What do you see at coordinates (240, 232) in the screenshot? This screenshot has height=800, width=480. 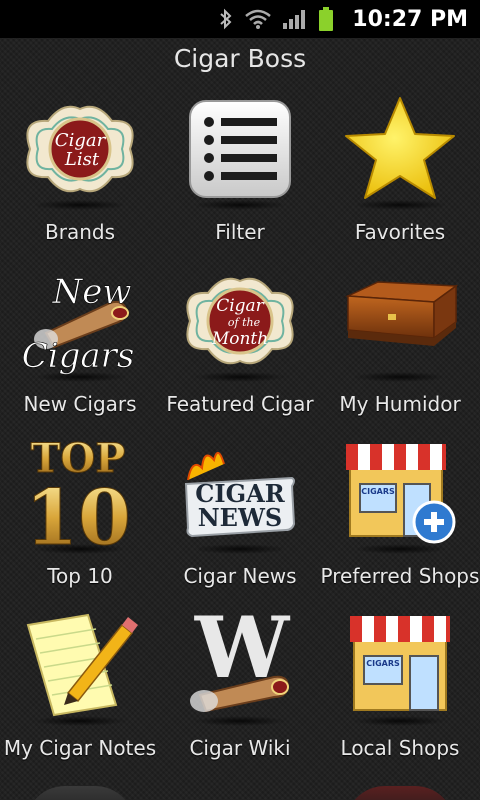 I see `tile-label: Filter` at bounding box center [240, 232].